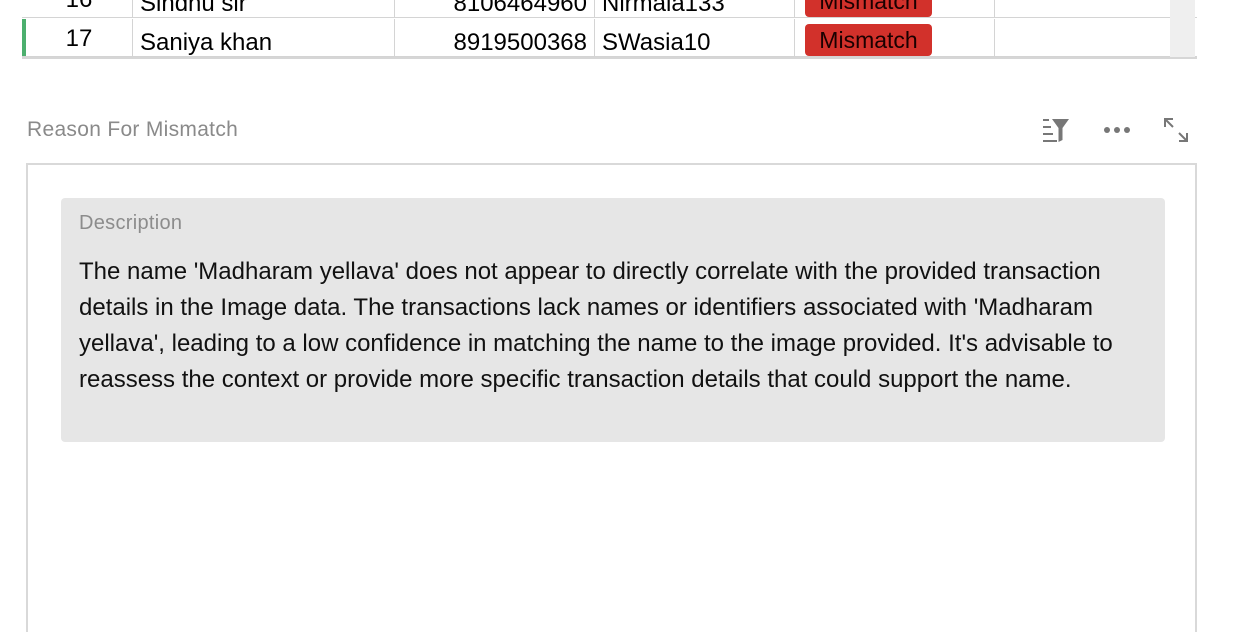 The height and width of the screenshot is (632, 1244). What do you see at coordinates (79, 9) in the screenshot?
I see `row-index: 16` at bounding box center [79, 9].